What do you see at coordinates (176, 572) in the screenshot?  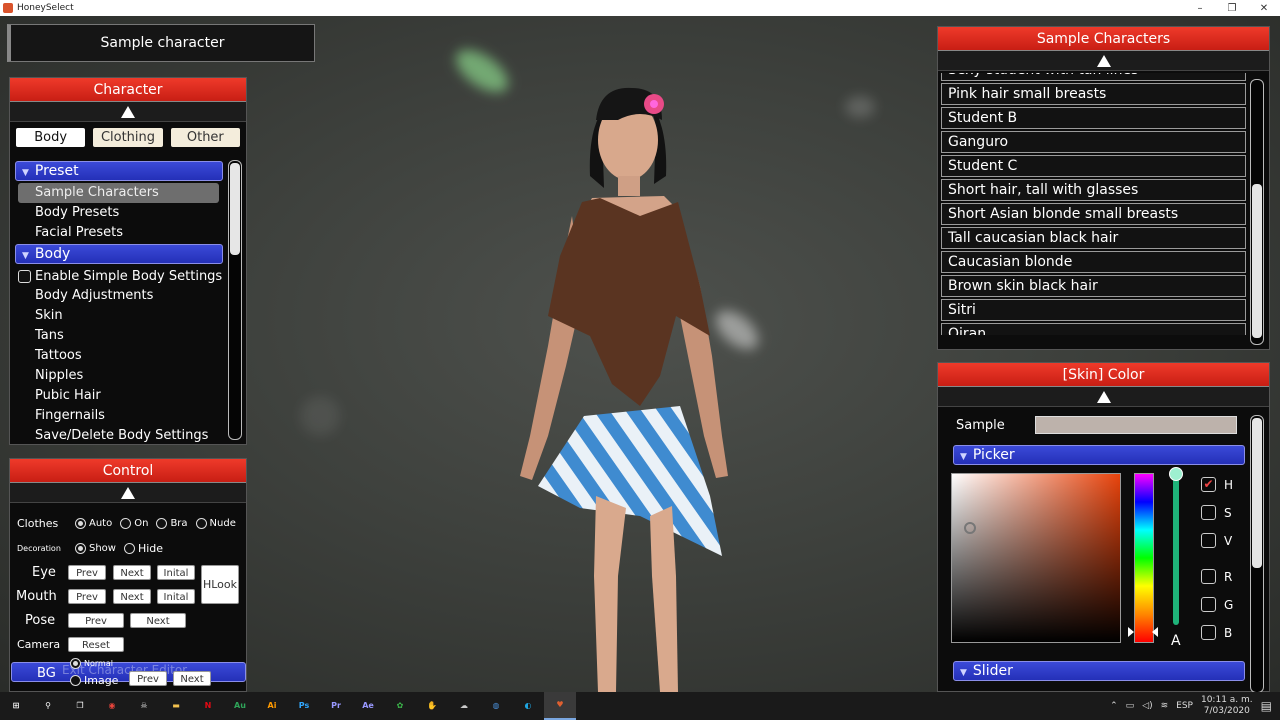 I see `eye-inital-button: Inital` at bounding box center [176, 572].